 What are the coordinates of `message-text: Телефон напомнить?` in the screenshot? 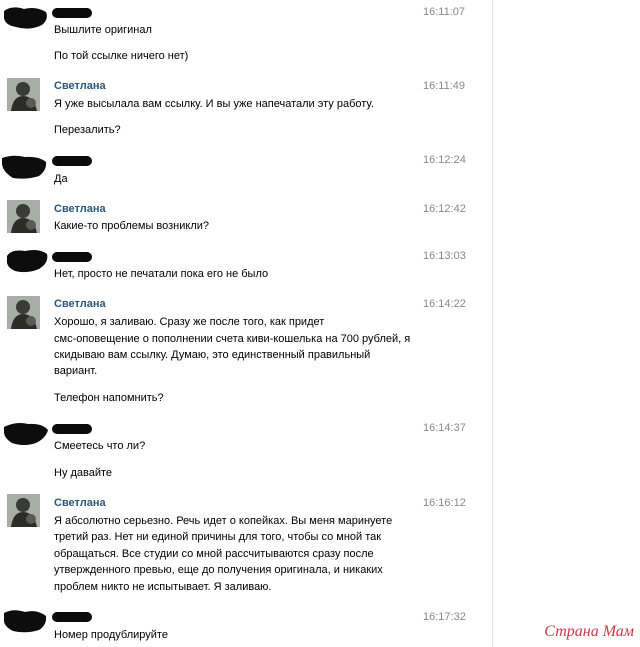 It's located at (109, 398).